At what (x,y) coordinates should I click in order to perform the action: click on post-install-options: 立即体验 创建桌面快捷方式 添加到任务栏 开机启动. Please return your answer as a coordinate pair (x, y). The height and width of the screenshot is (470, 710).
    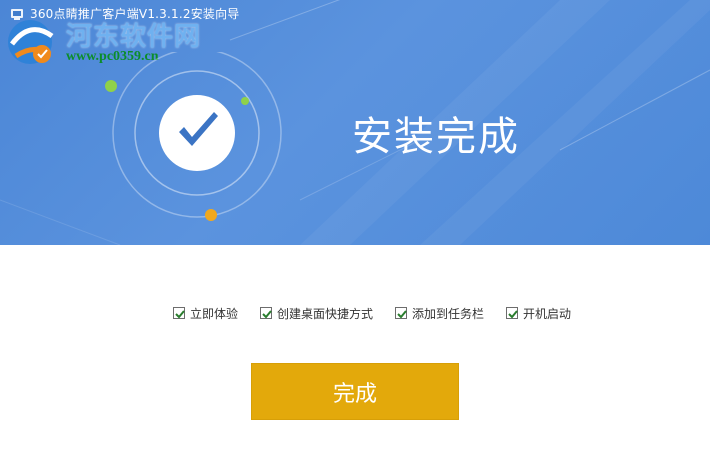
    Looking at the image, I should click on (372, 313).